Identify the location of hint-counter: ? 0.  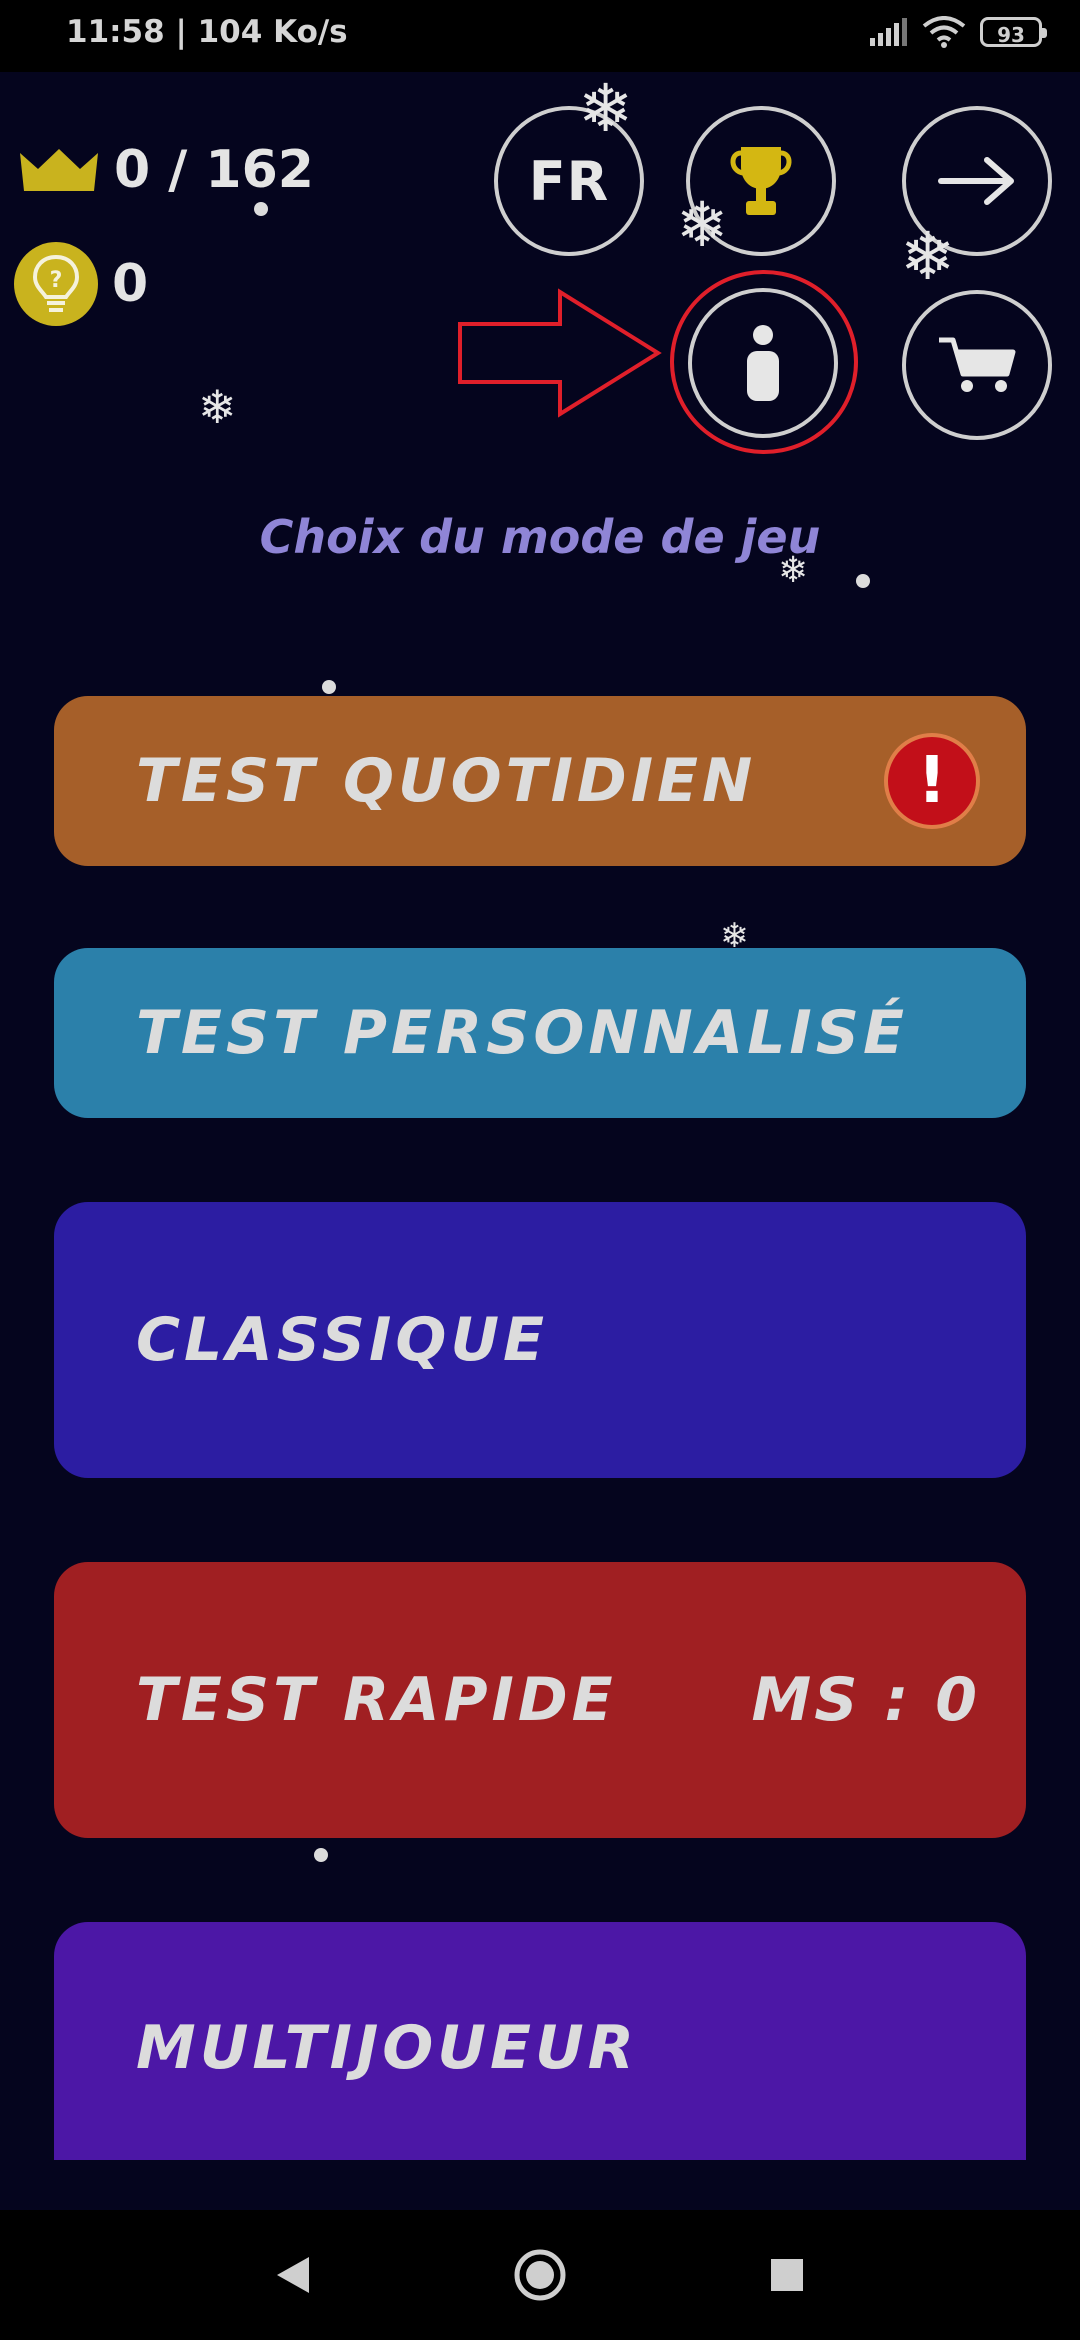
(81, 284).